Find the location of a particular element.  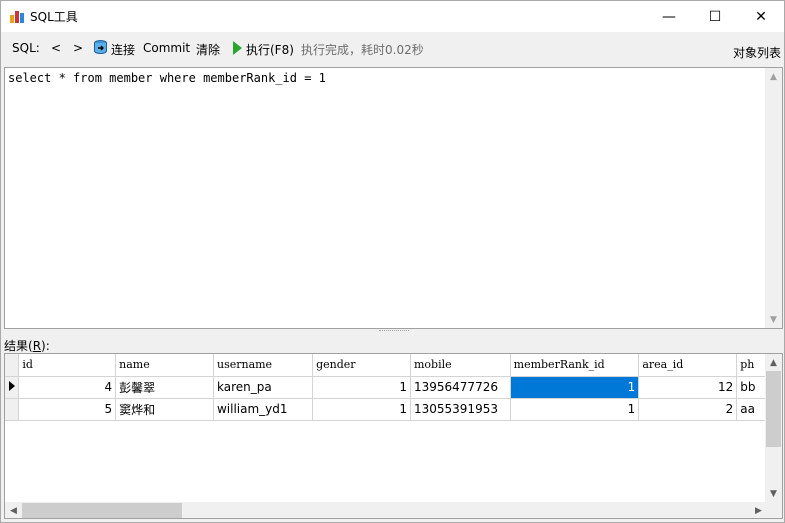

horizontal-scroll-thumb is located at coordinates (102, 510).